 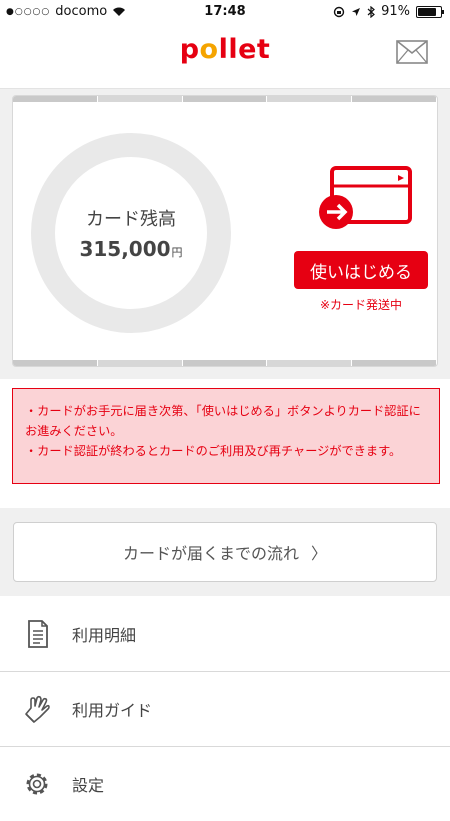 I want to click on bluetooth-icon, so click(x=371, y=11).